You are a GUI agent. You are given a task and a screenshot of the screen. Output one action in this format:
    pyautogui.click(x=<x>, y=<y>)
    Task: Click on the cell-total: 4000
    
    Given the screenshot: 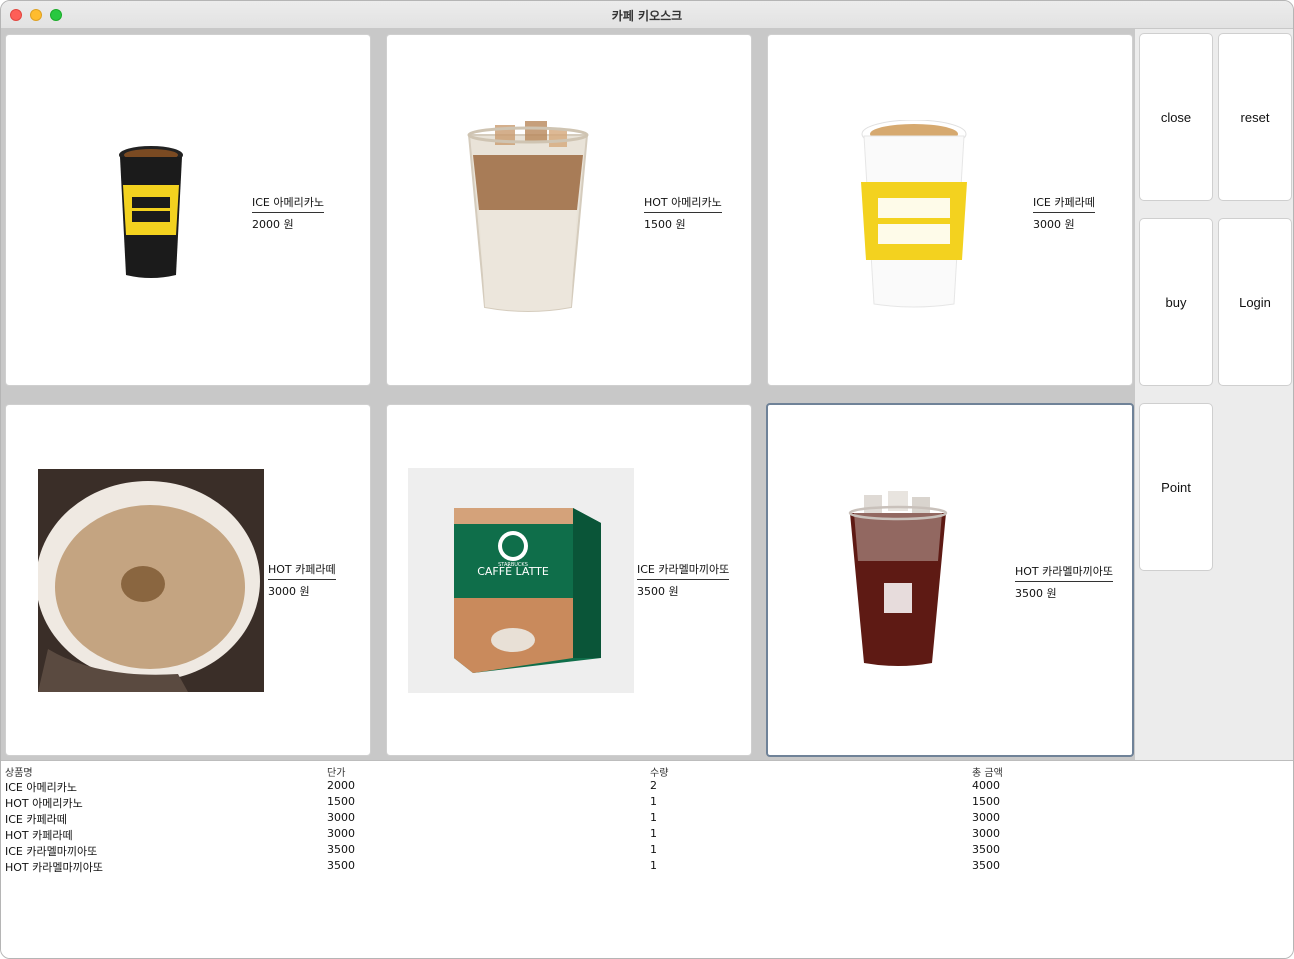 What is the action you would take?
    pyautogui.click(x=986, y=785)
    